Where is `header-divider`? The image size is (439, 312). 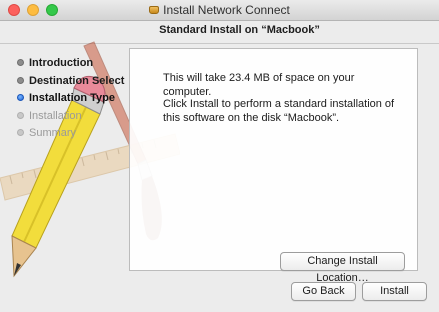
header-divider is located at coordinates (219, 43).